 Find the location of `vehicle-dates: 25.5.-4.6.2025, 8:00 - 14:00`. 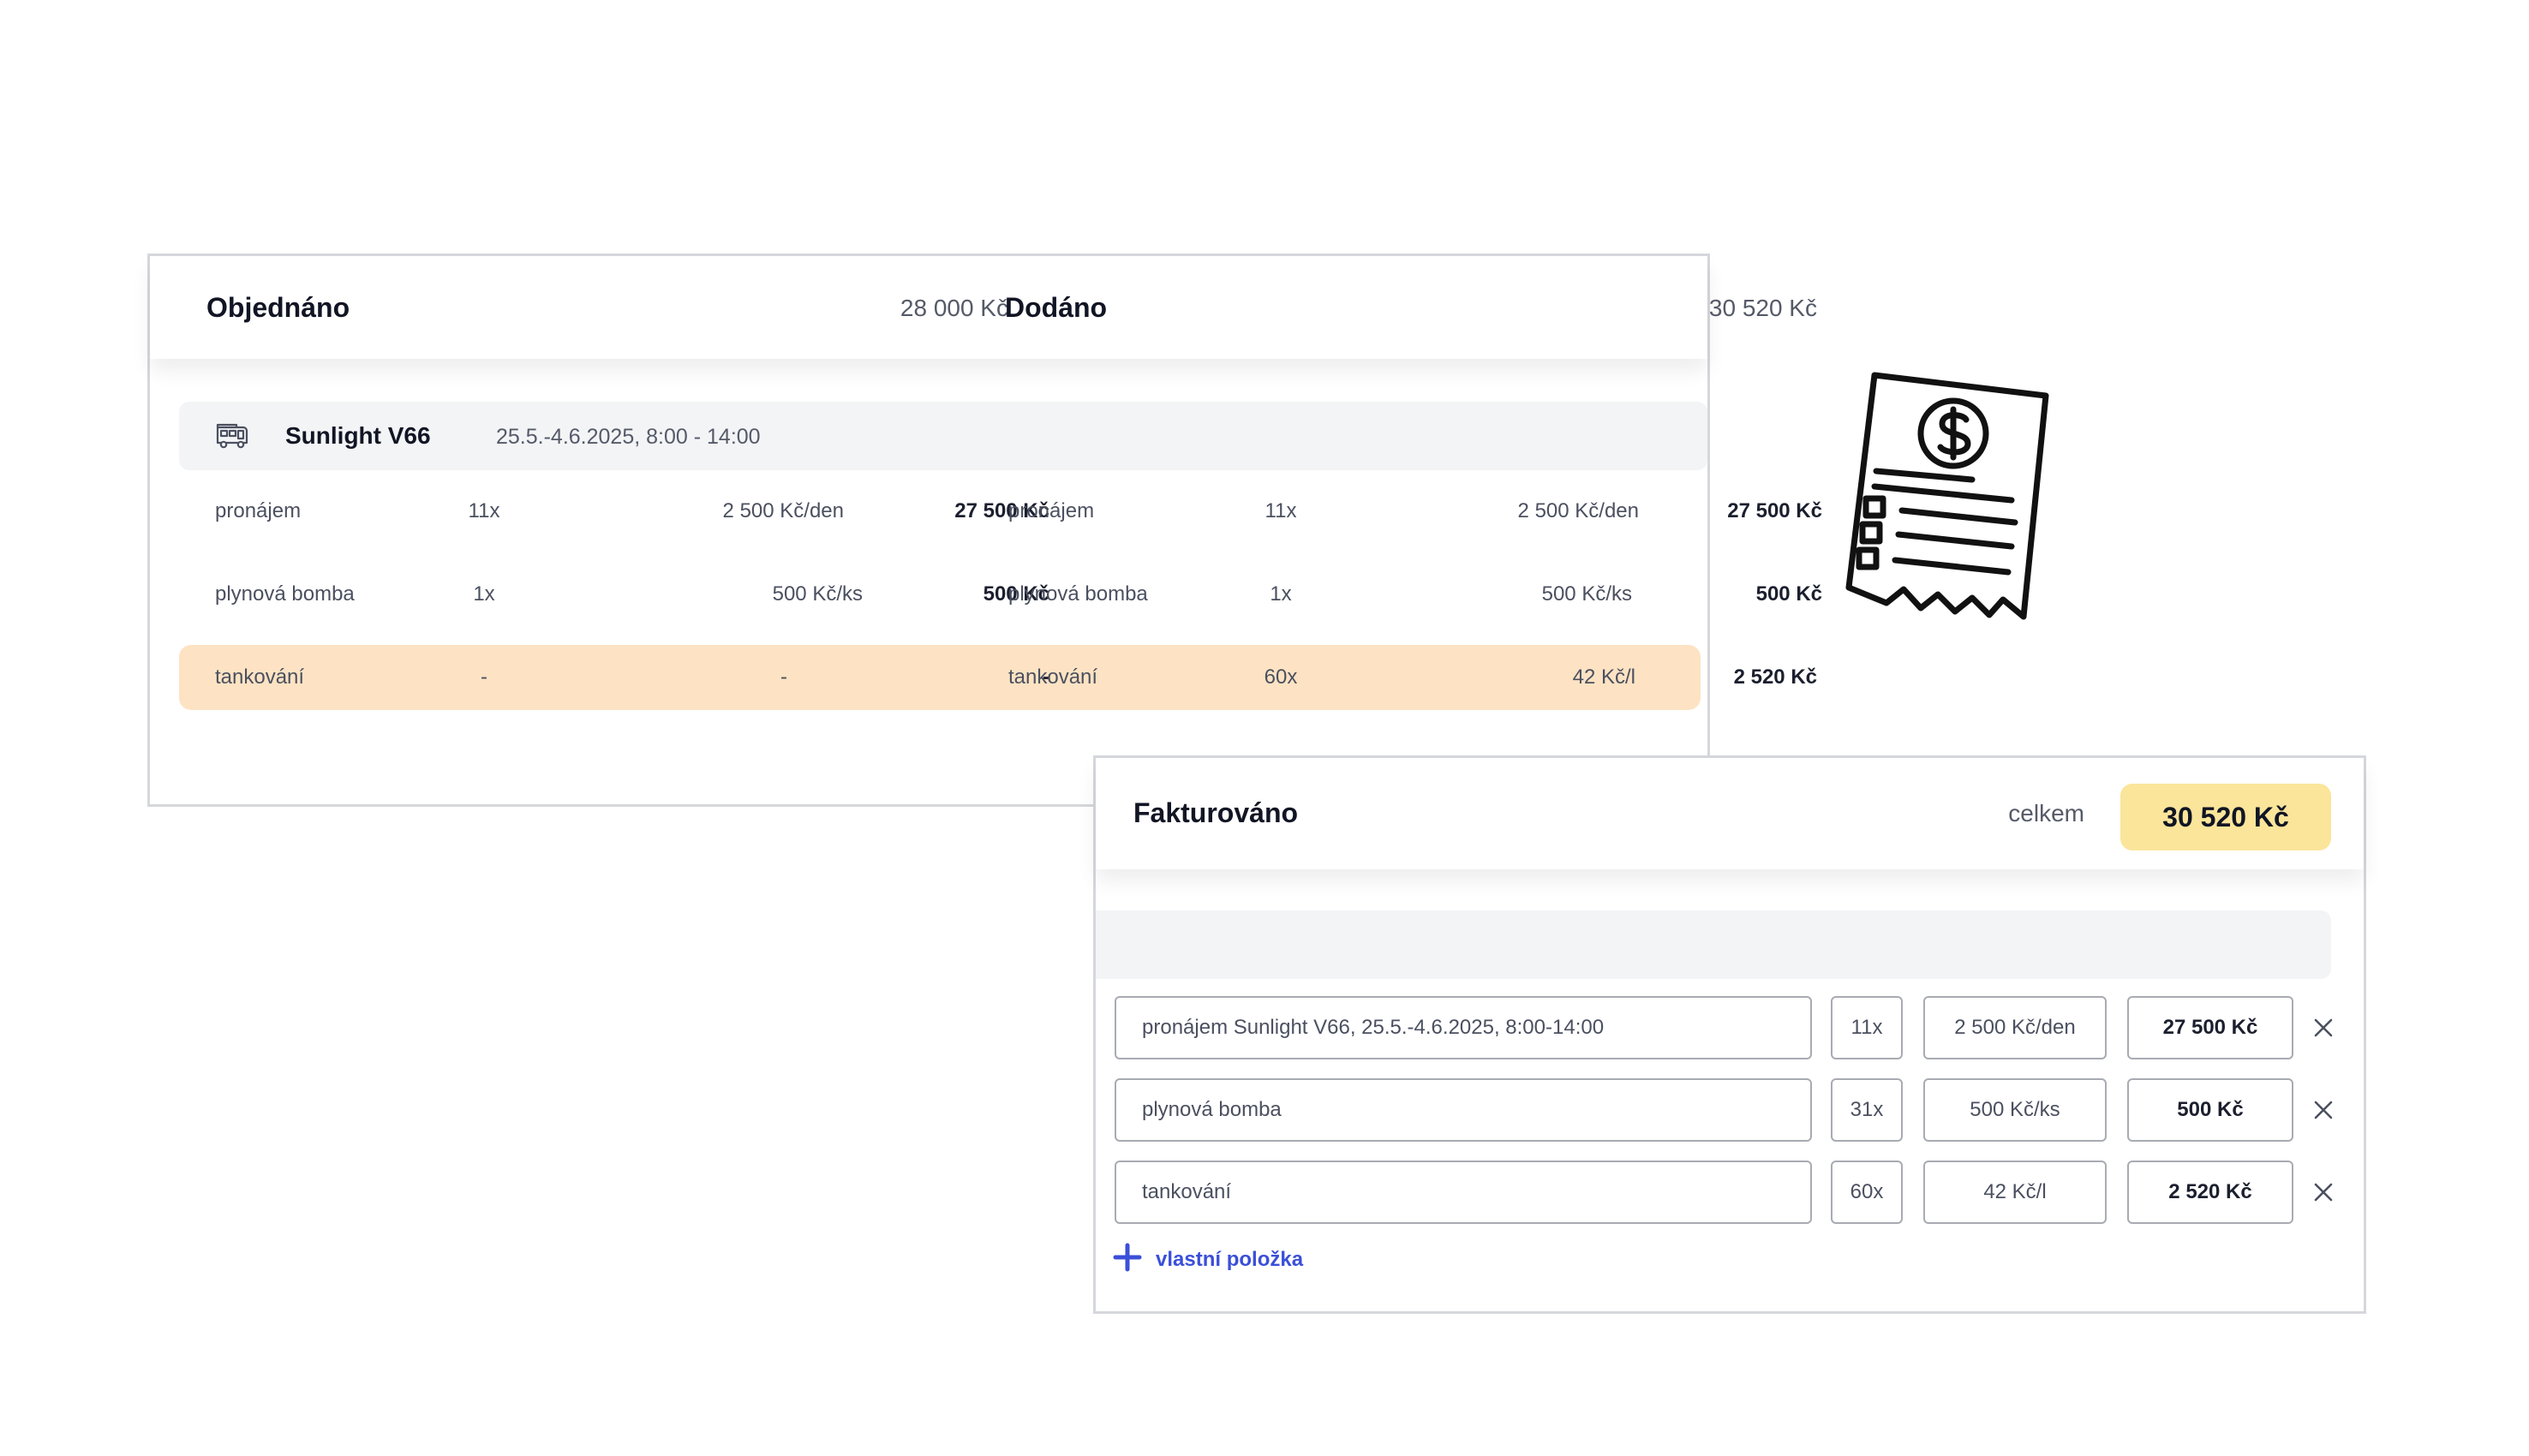

vehicle-dates: 25.5.-4.6.2025, 8:00 - 14:00 is located at coordinates (628, 437).